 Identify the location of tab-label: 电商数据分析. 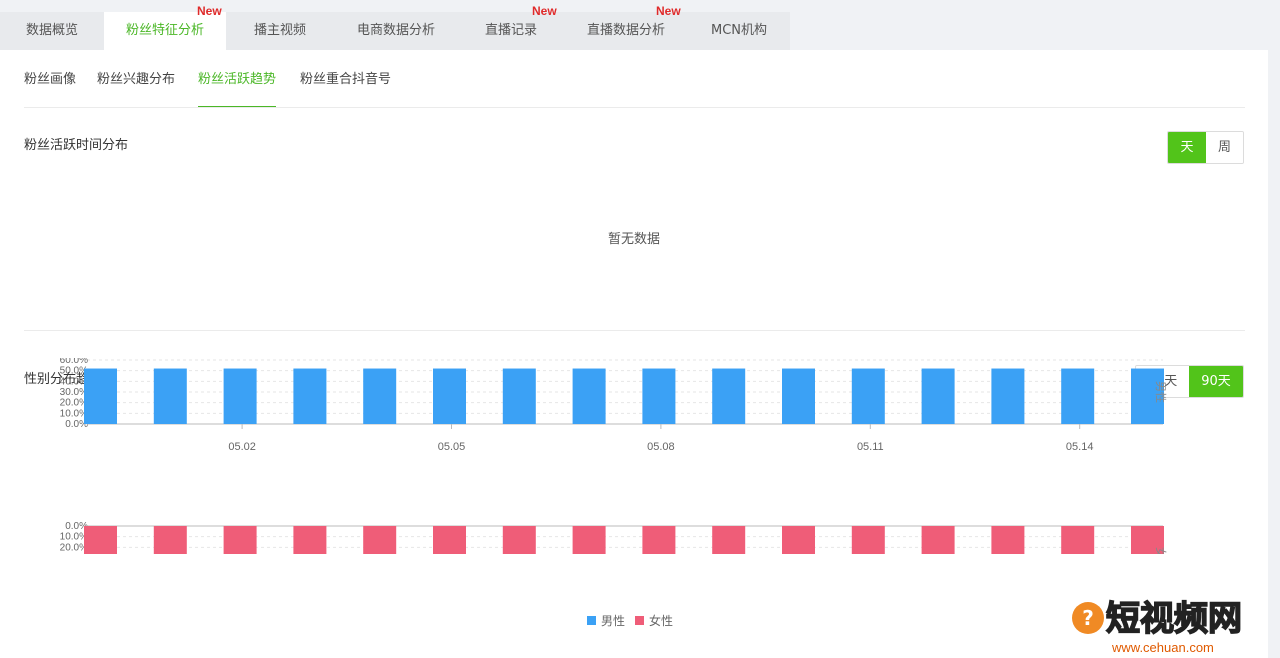
(395, 30).